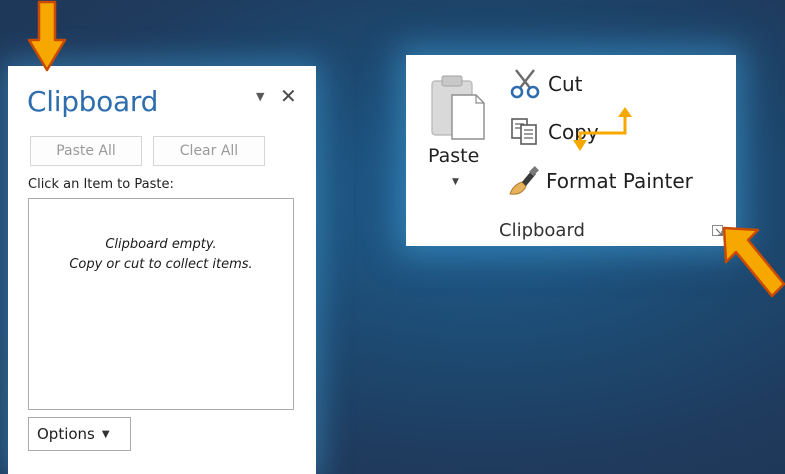  Describe the element at coordinates (86, 151) in the screenshot. I see `paste-all-button: Paste All` at that location.